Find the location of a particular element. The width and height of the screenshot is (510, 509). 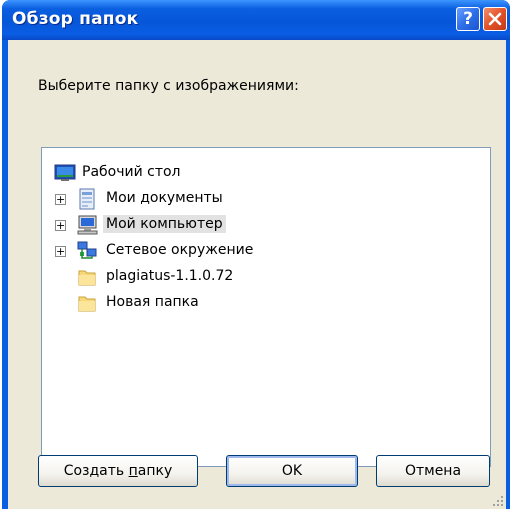

desktop-icon is located at coordinates (65, 172).